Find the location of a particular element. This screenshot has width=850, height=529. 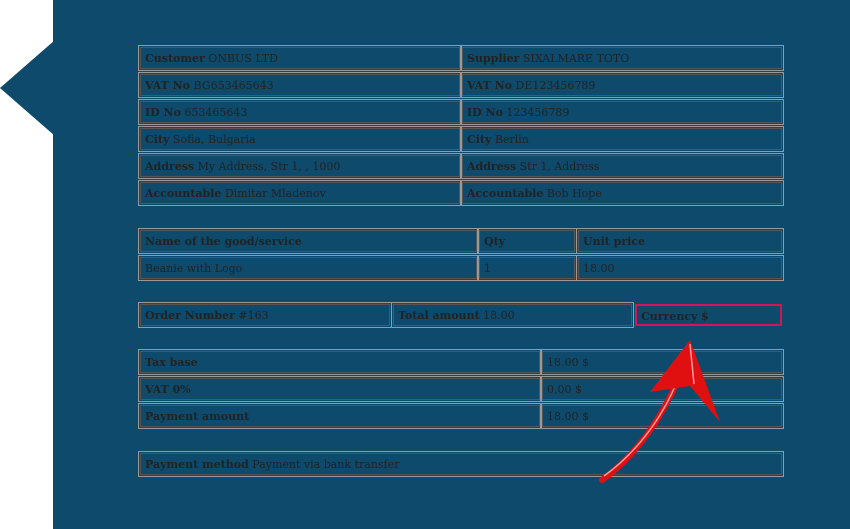

customer-id-cell: ID No 653465643 is located at coordinates (300, 112).